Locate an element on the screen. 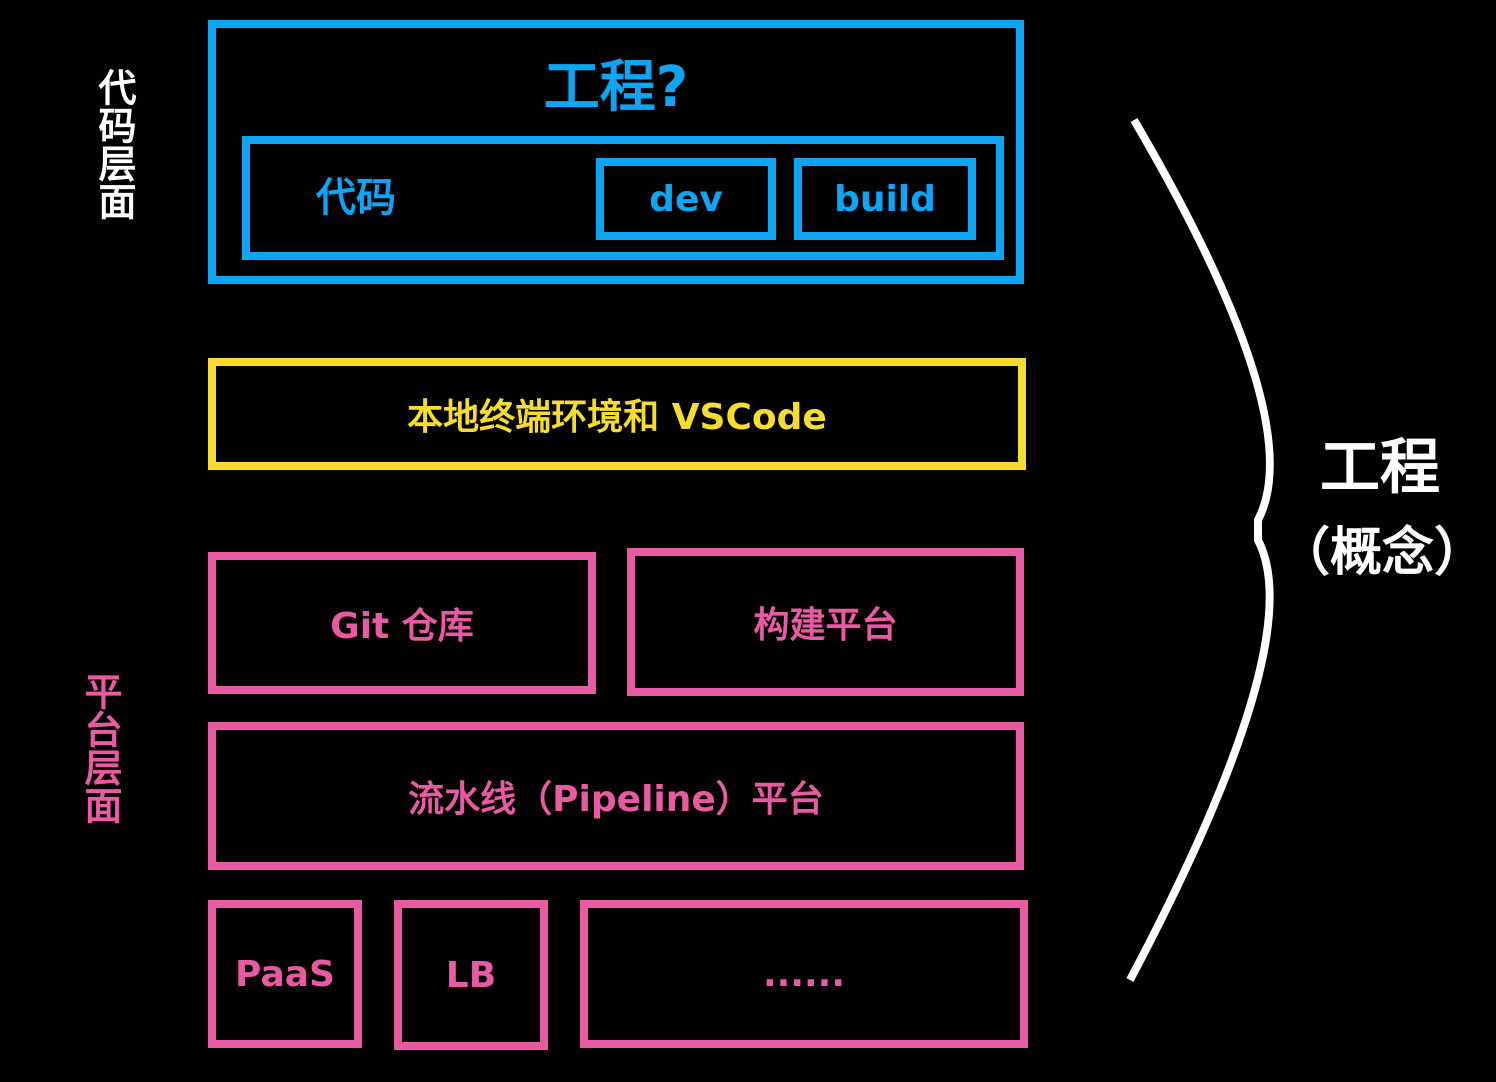 This screenshot has width=1496, height=1082. pipeline-platform-box: 流水线（Pipeline）平台 is located at coordinates (616, 796).